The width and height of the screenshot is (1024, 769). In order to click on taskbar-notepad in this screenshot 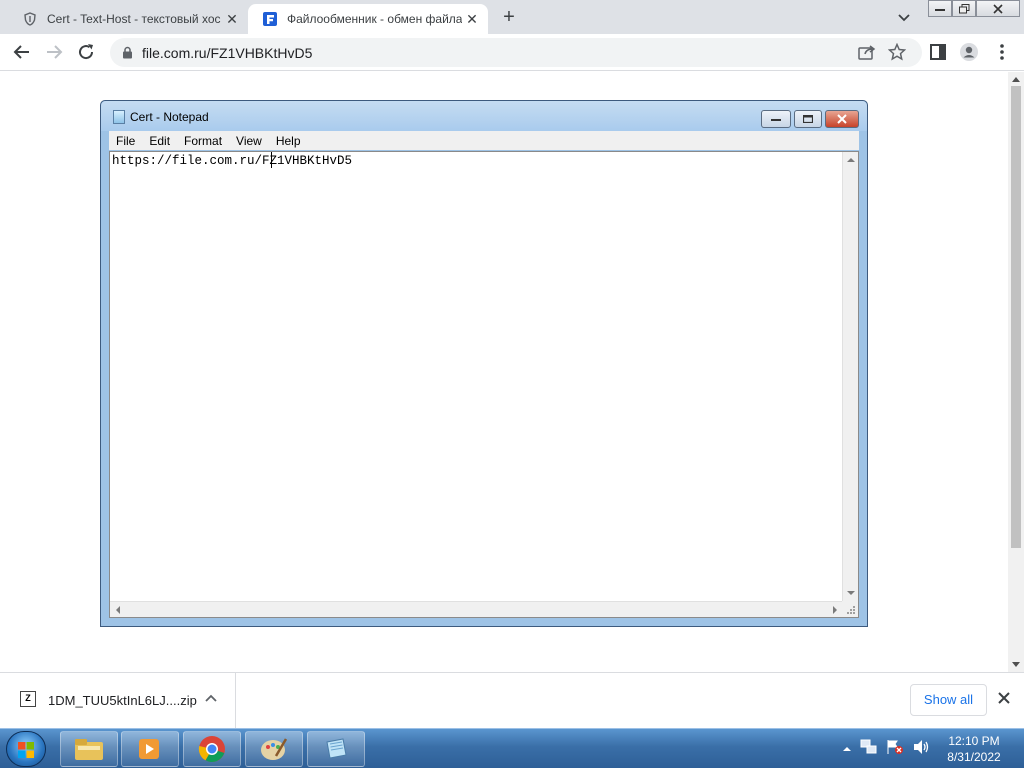, I will do `click(336, 749)`.